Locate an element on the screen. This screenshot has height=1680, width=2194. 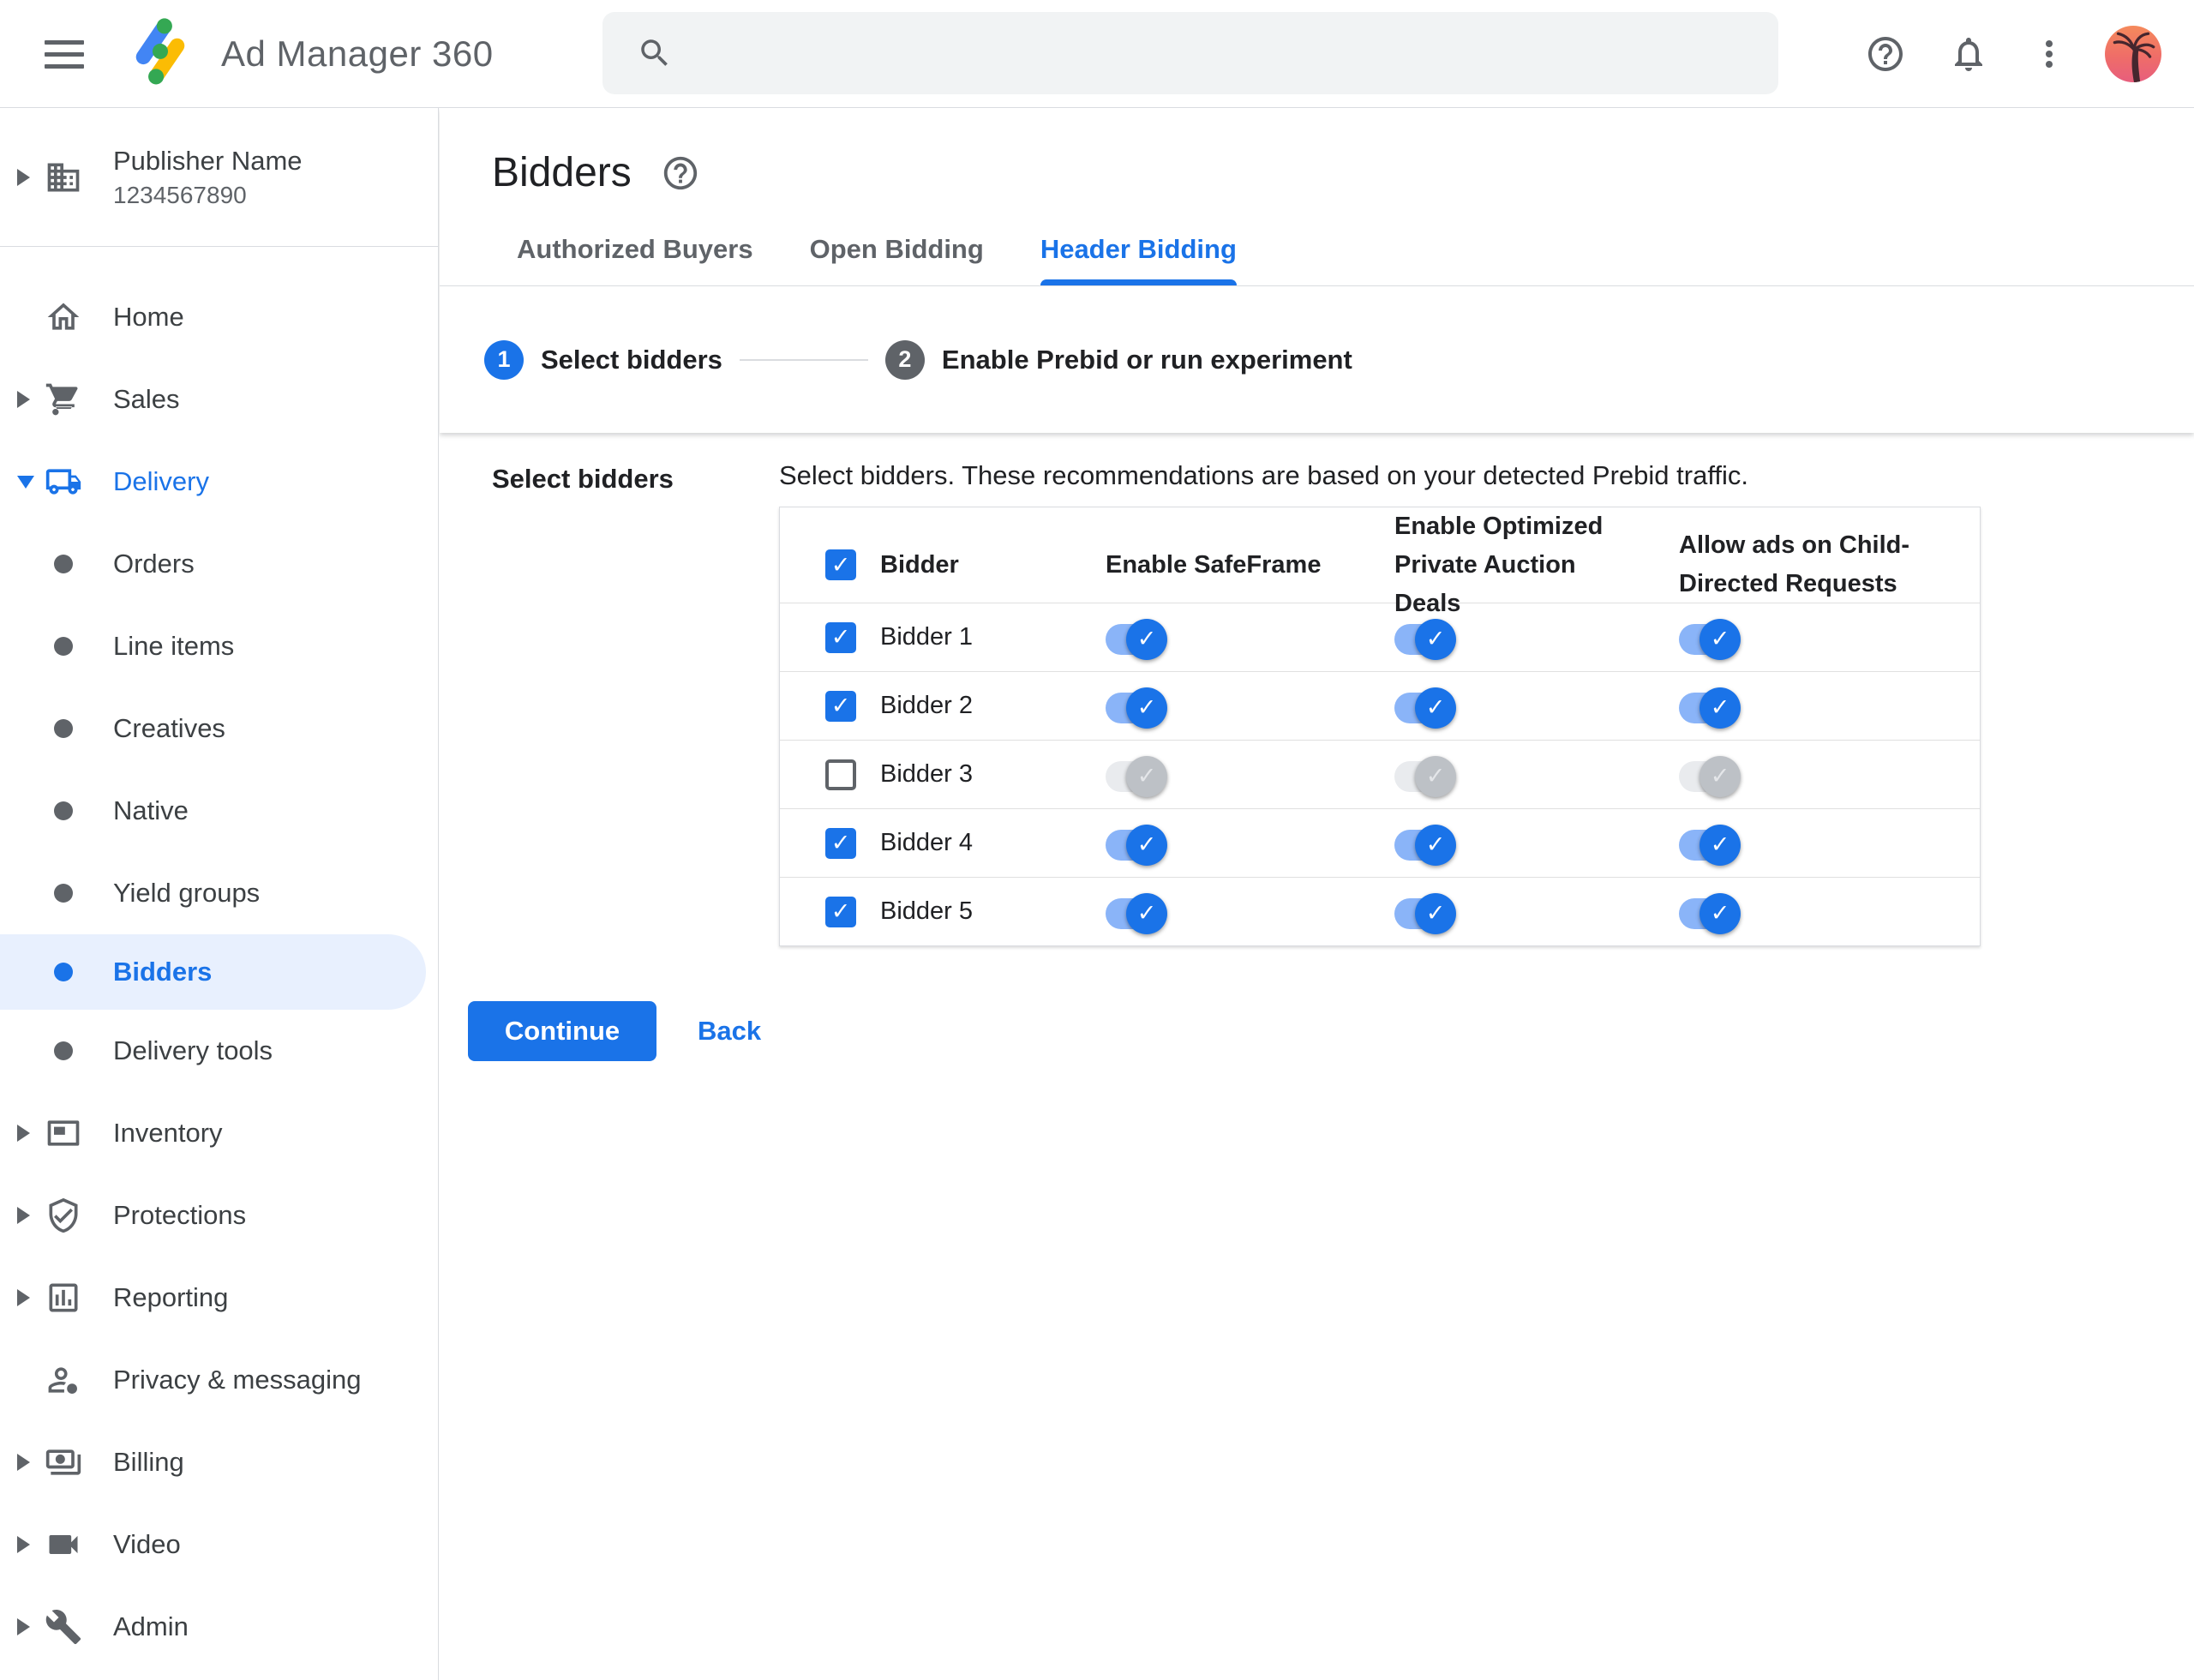
tab-header-bidding: Header Bidding is located at coordinates (1139, 259).